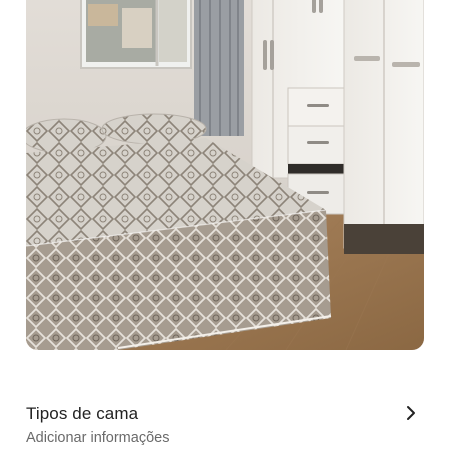 The height and width of the screenshot is (450, 450). What do you see at coordinates (225, 424) in the screenshot?
I see `bed-types-row: Tipos de cama Adicionar informações` at bounding box center [225, 424].